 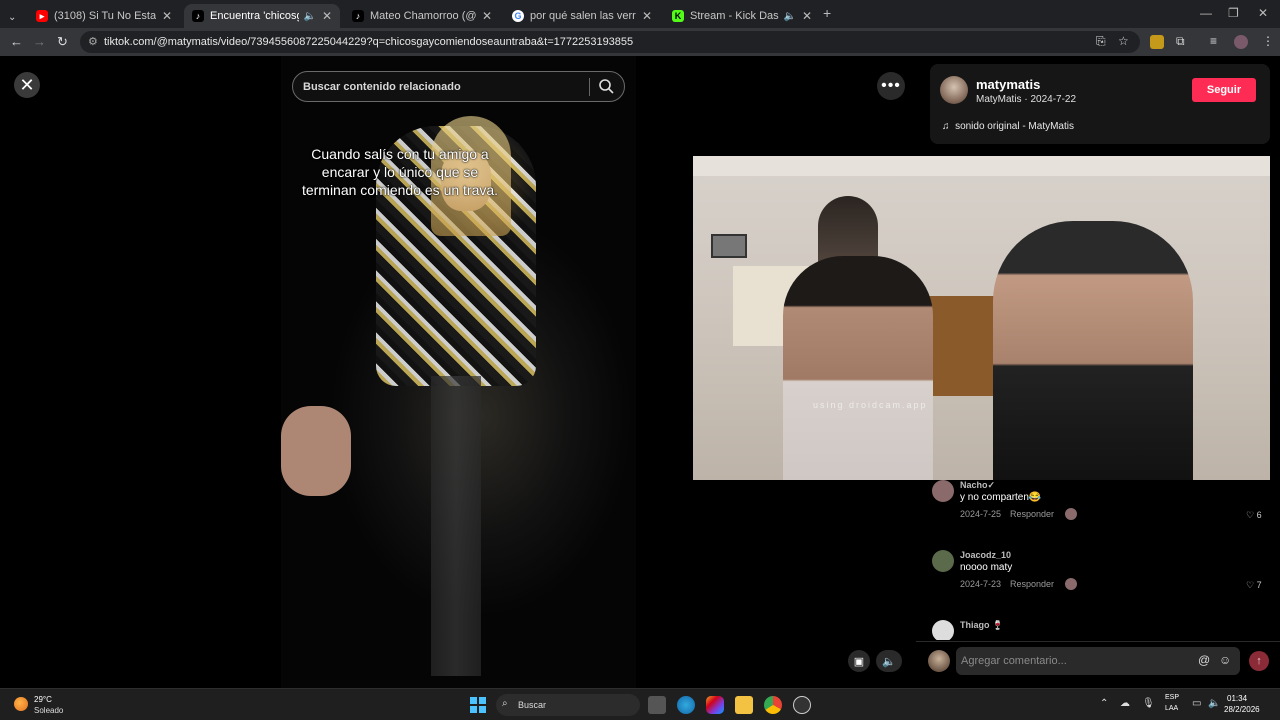 What do you see at coordinates (1196, 703) in the screenshot?
I see `network-icon: ▭` at bounding box center [1196, 703].